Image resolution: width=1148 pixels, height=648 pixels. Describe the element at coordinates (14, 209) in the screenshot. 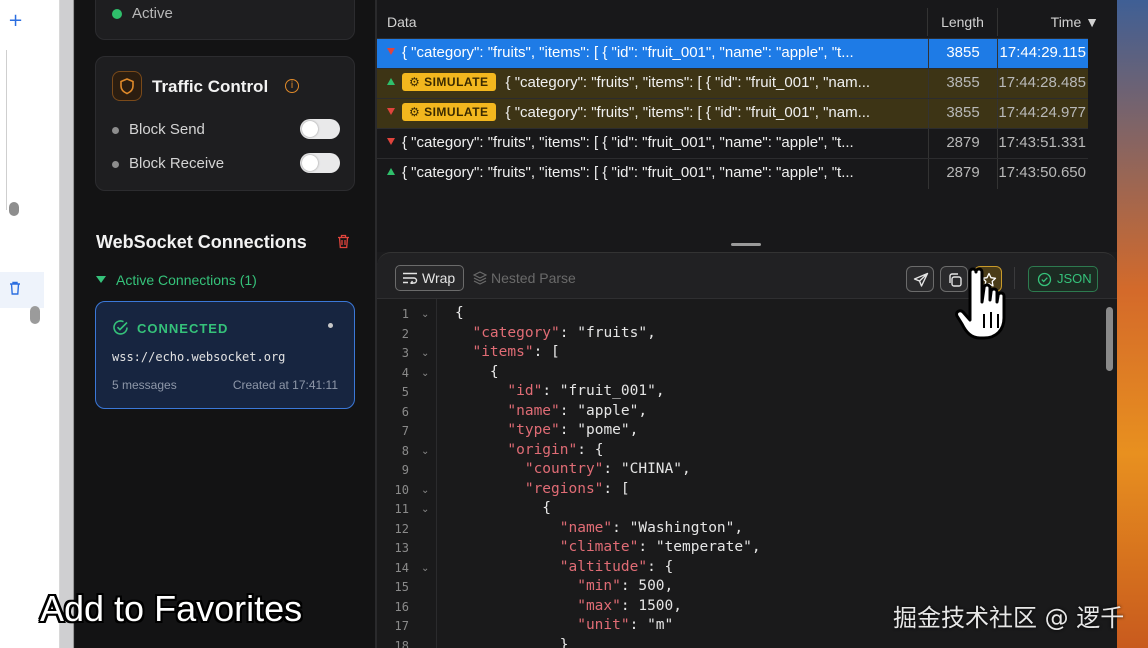

I see `scrollbar-thumb` at that location.